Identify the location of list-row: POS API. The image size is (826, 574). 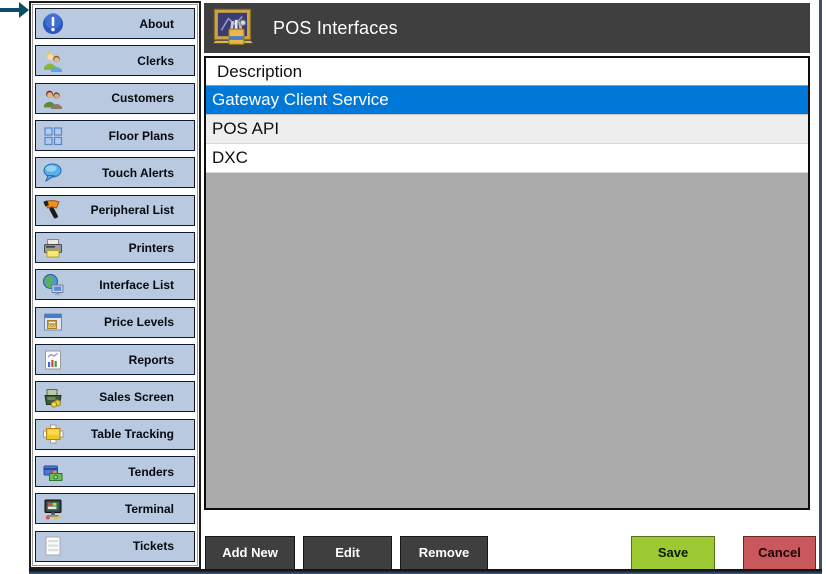
(507, 129).